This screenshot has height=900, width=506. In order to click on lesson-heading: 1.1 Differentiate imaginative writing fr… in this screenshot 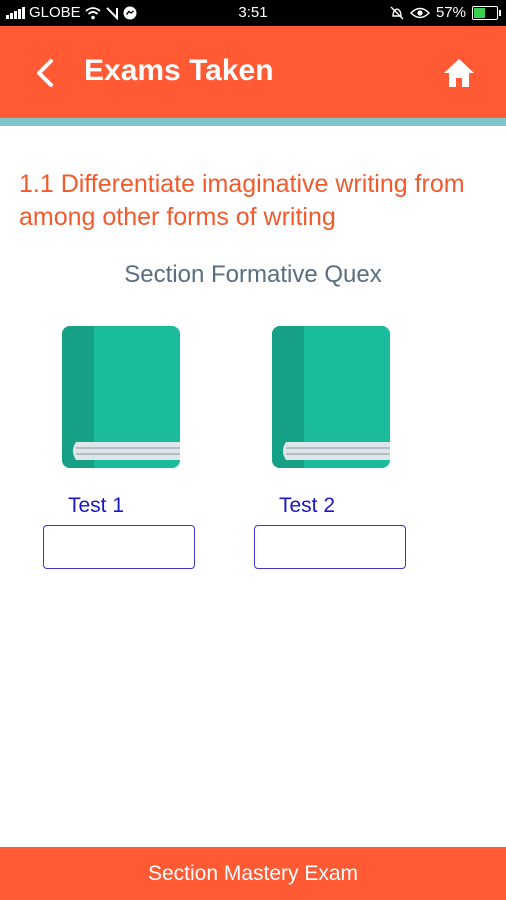, I will do `click(242, 200)`.